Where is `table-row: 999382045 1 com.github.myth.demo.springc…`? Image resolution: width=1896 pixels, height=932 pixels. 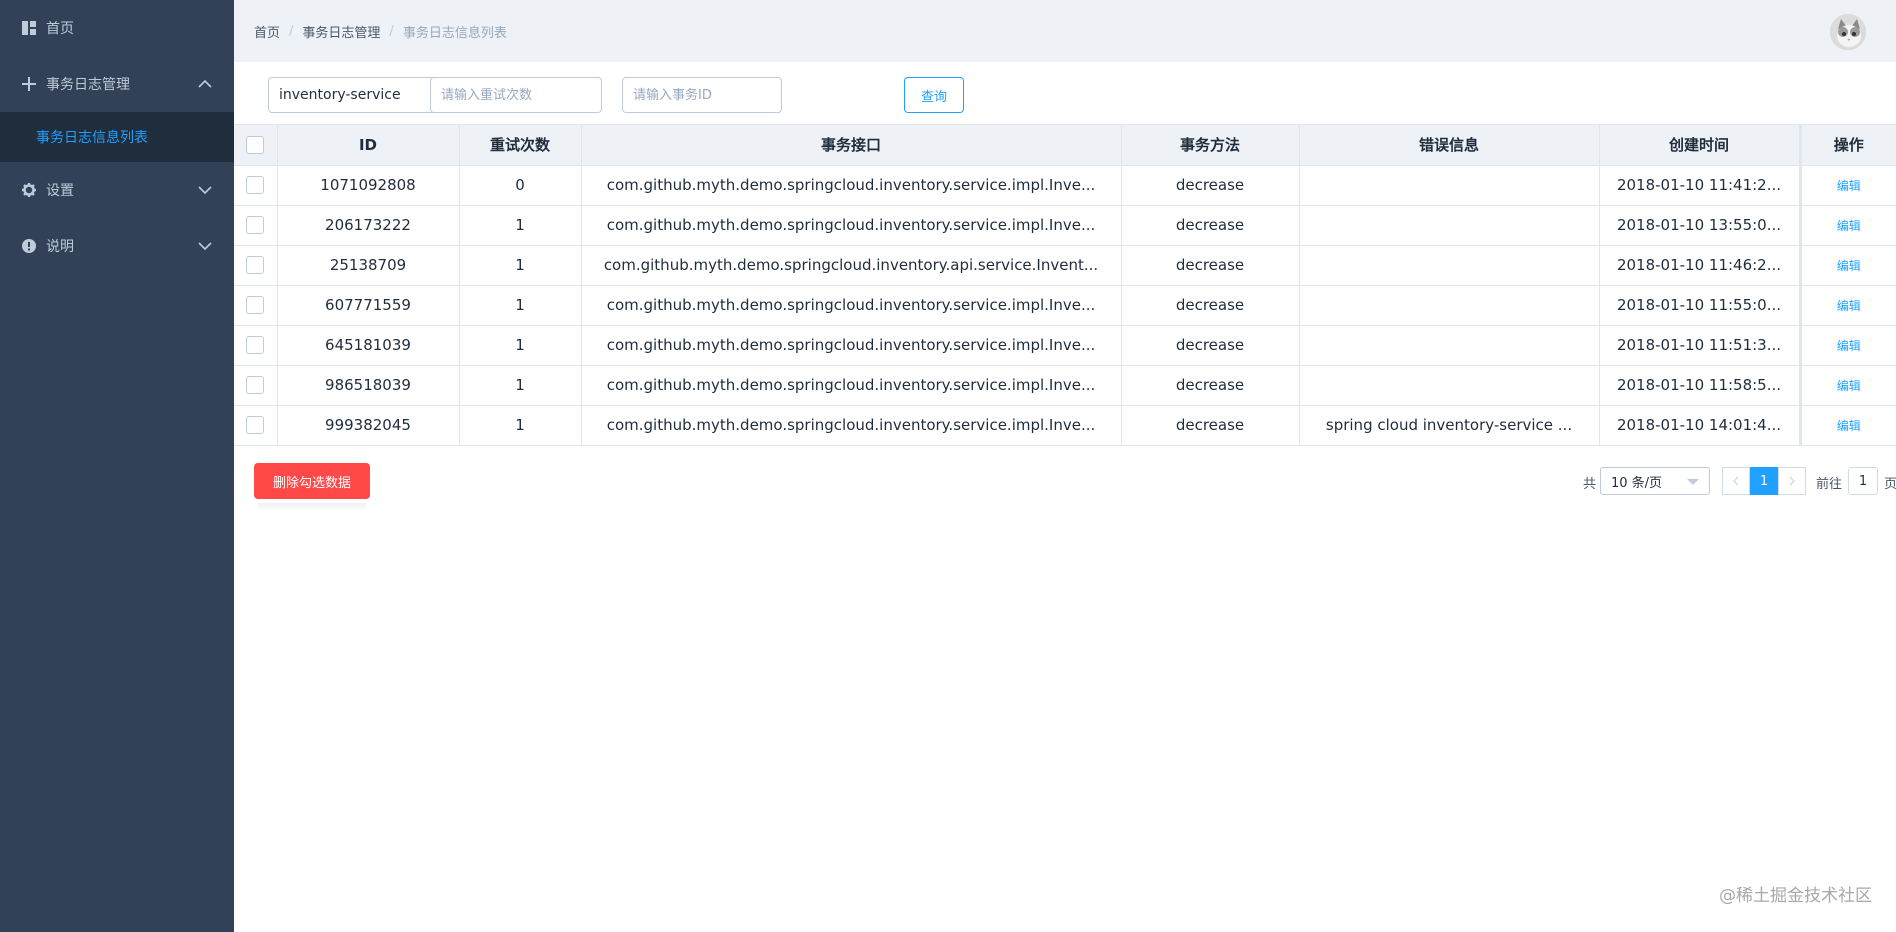
table-row: 999382045 1 com.github.myth.demo.springc… is located at coordinates (1065, 425).